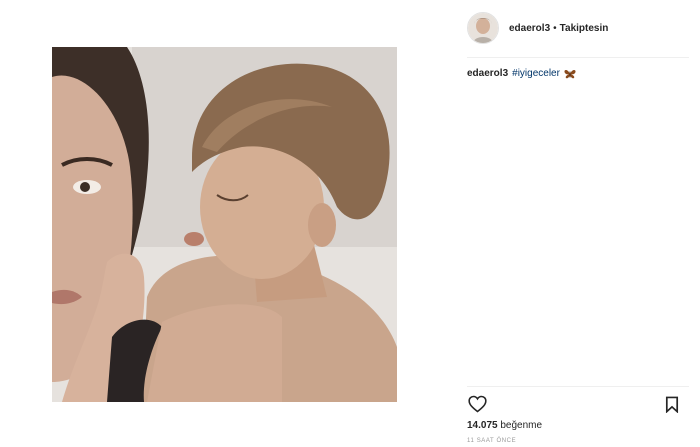  I want to click on butterfly-icon, so click(570, 74).